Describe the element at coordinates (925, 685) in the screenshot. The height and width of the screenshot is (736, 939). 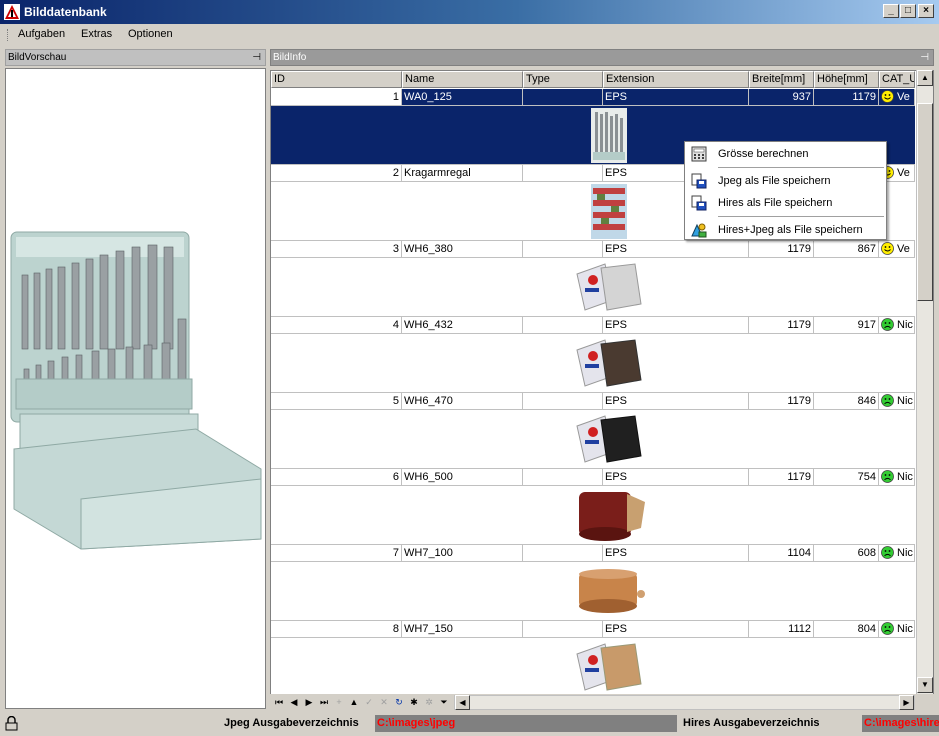
I see `scroll-down-button: ▼` at that location.